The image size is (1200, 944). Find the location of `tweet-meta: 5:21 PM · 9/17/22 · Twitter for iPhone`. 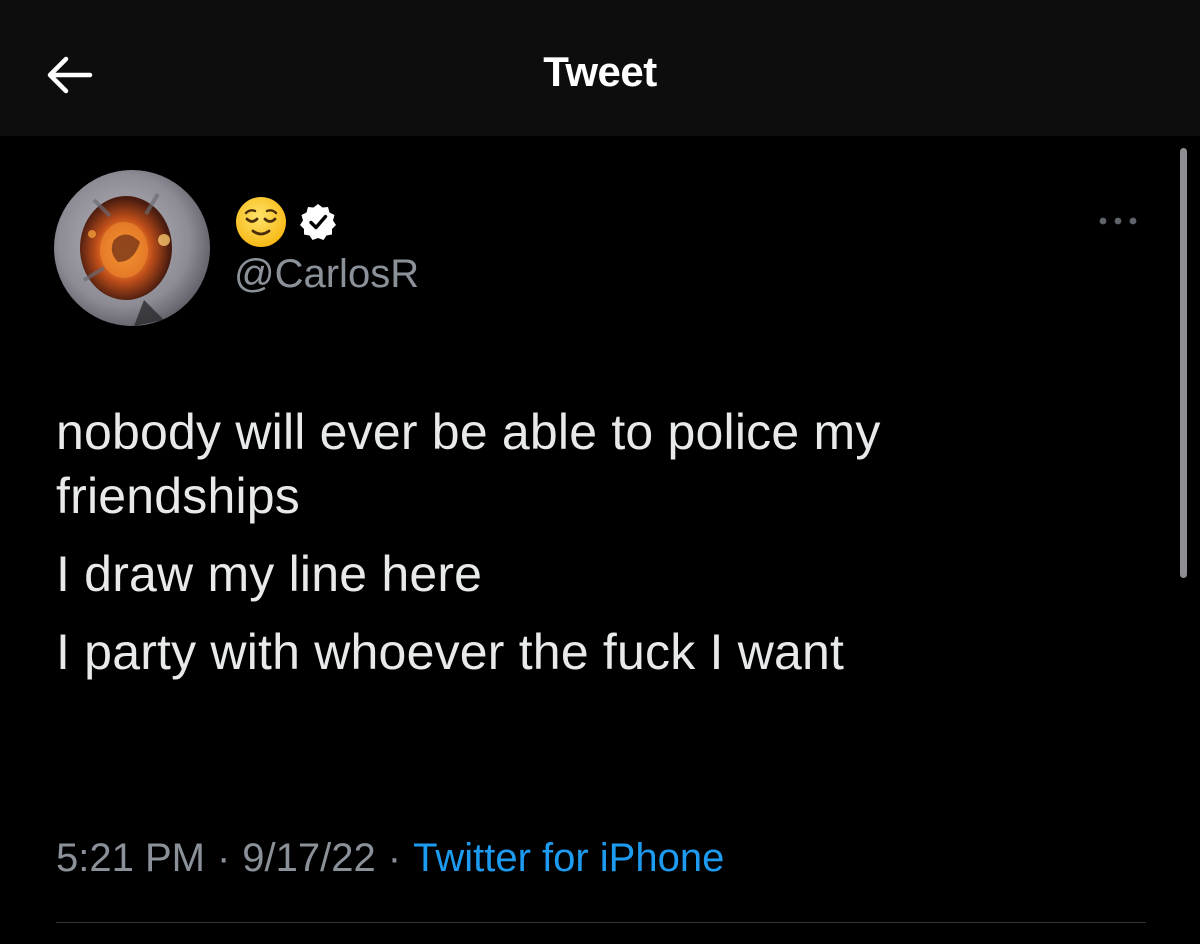

tweet-meta: 5:21 PM · 9/17/22 · Twitter for iPhone is located at coordinates (390, 858).